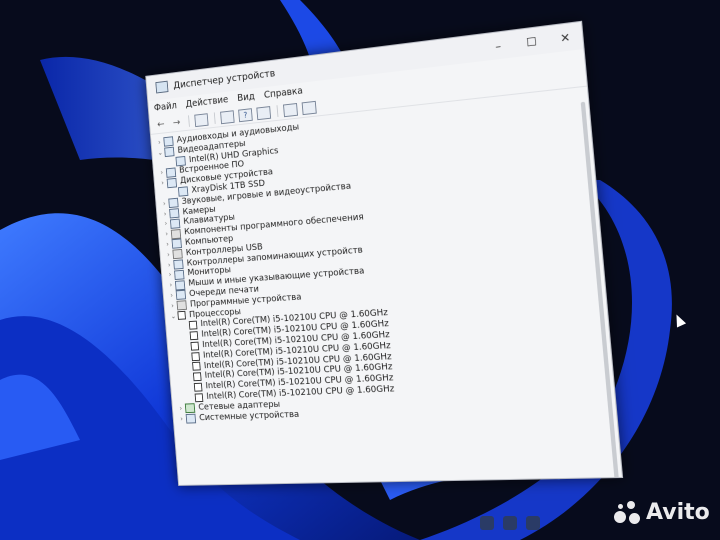  What do you see at coordinates (227, 116) in the screenshot?
I see `properties-icon` at bounding box center [227, 116].